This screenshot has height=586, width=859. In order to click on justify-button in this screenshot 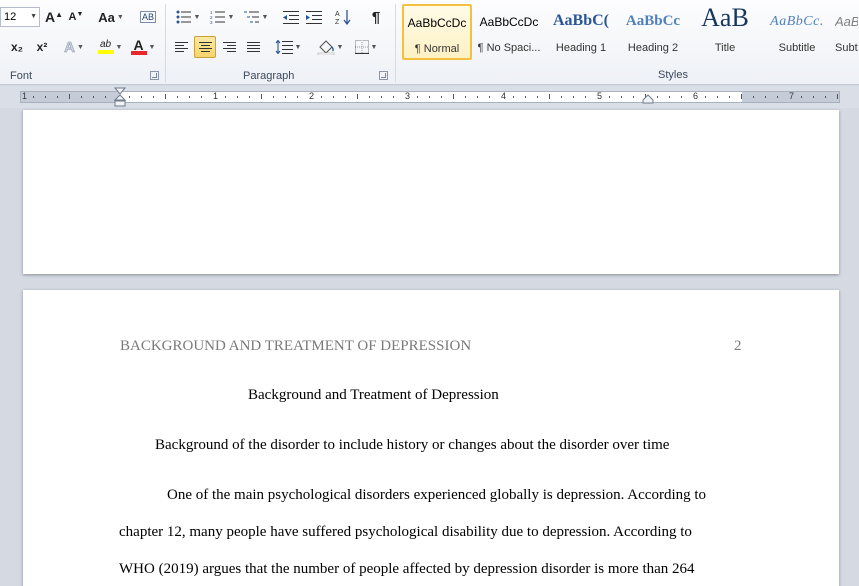, I will do `click(253, 47)`.